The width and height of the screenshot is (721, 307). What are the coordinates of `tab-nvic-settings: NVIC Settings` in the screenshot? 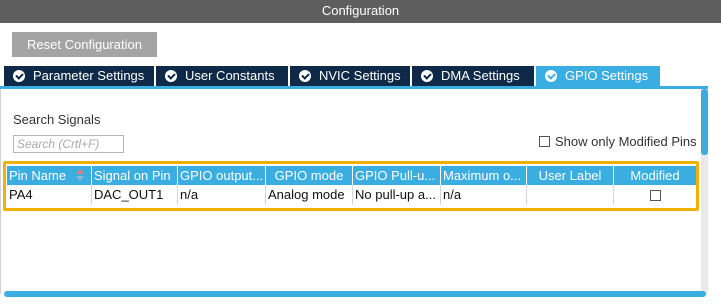 It's located at (350, 76).